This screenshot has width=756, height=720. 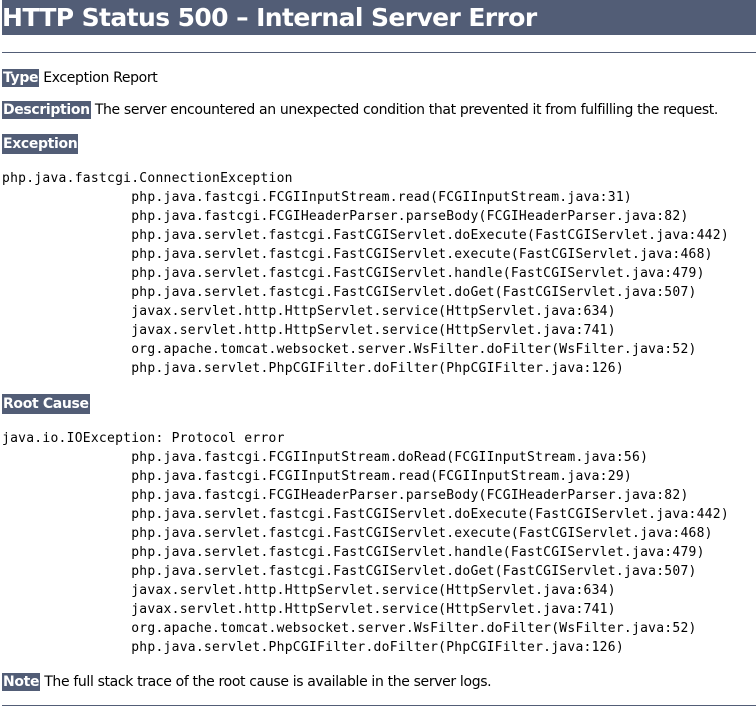 I want to click on root-cause-heading: Root Cause, so click(x=46, y=404).